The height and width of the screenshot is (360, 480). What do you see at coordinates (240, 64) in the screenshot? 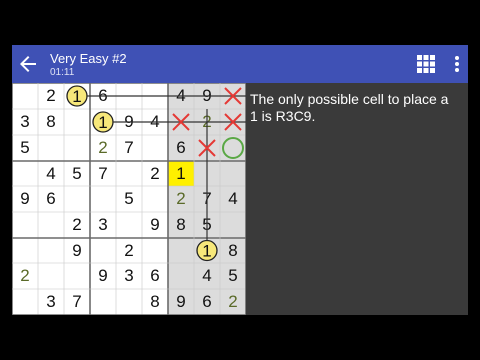
I see `app-toolbar: Very Easy #2 01:11` at bounding box center [240, 64].